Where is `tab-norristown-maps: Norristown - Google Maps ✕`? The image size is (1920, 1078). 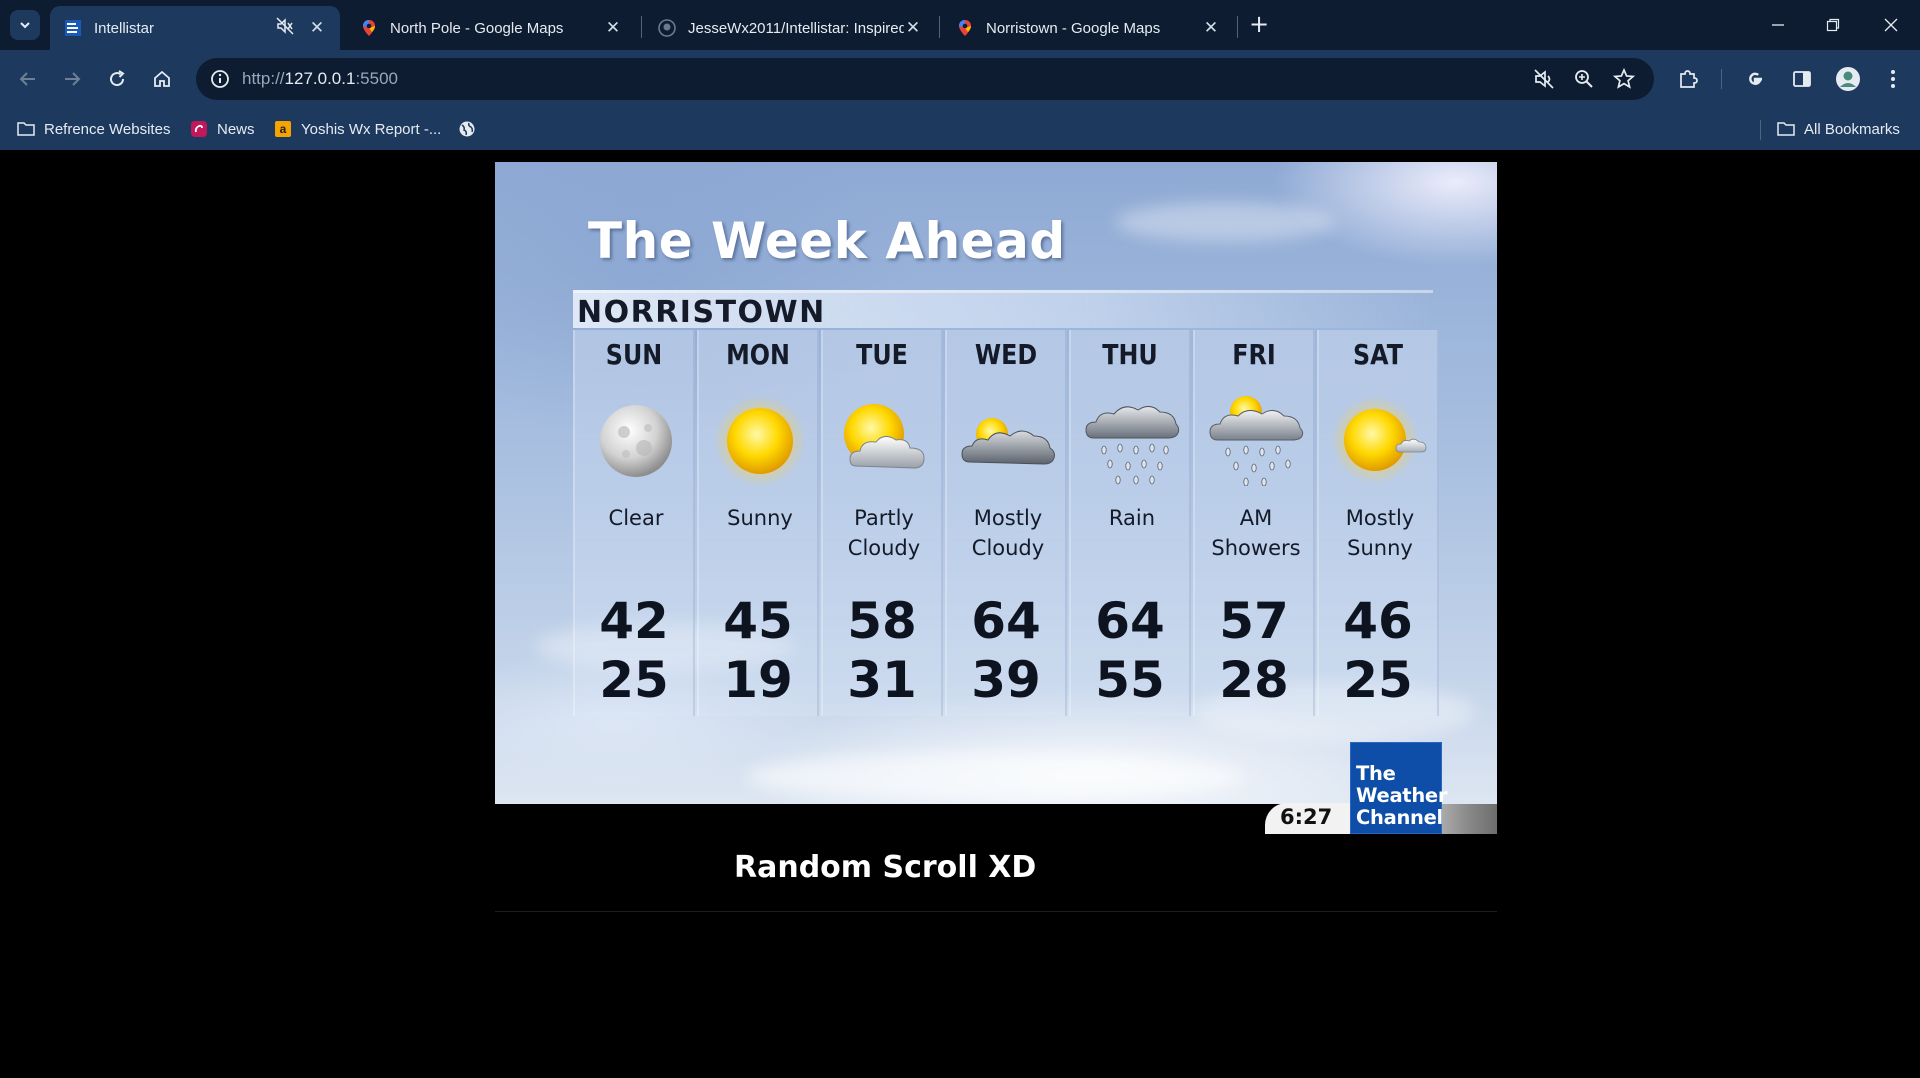 tab-norristown-maps: Norristown - Google Maps ✕ is located at coordinates (1088, 28).